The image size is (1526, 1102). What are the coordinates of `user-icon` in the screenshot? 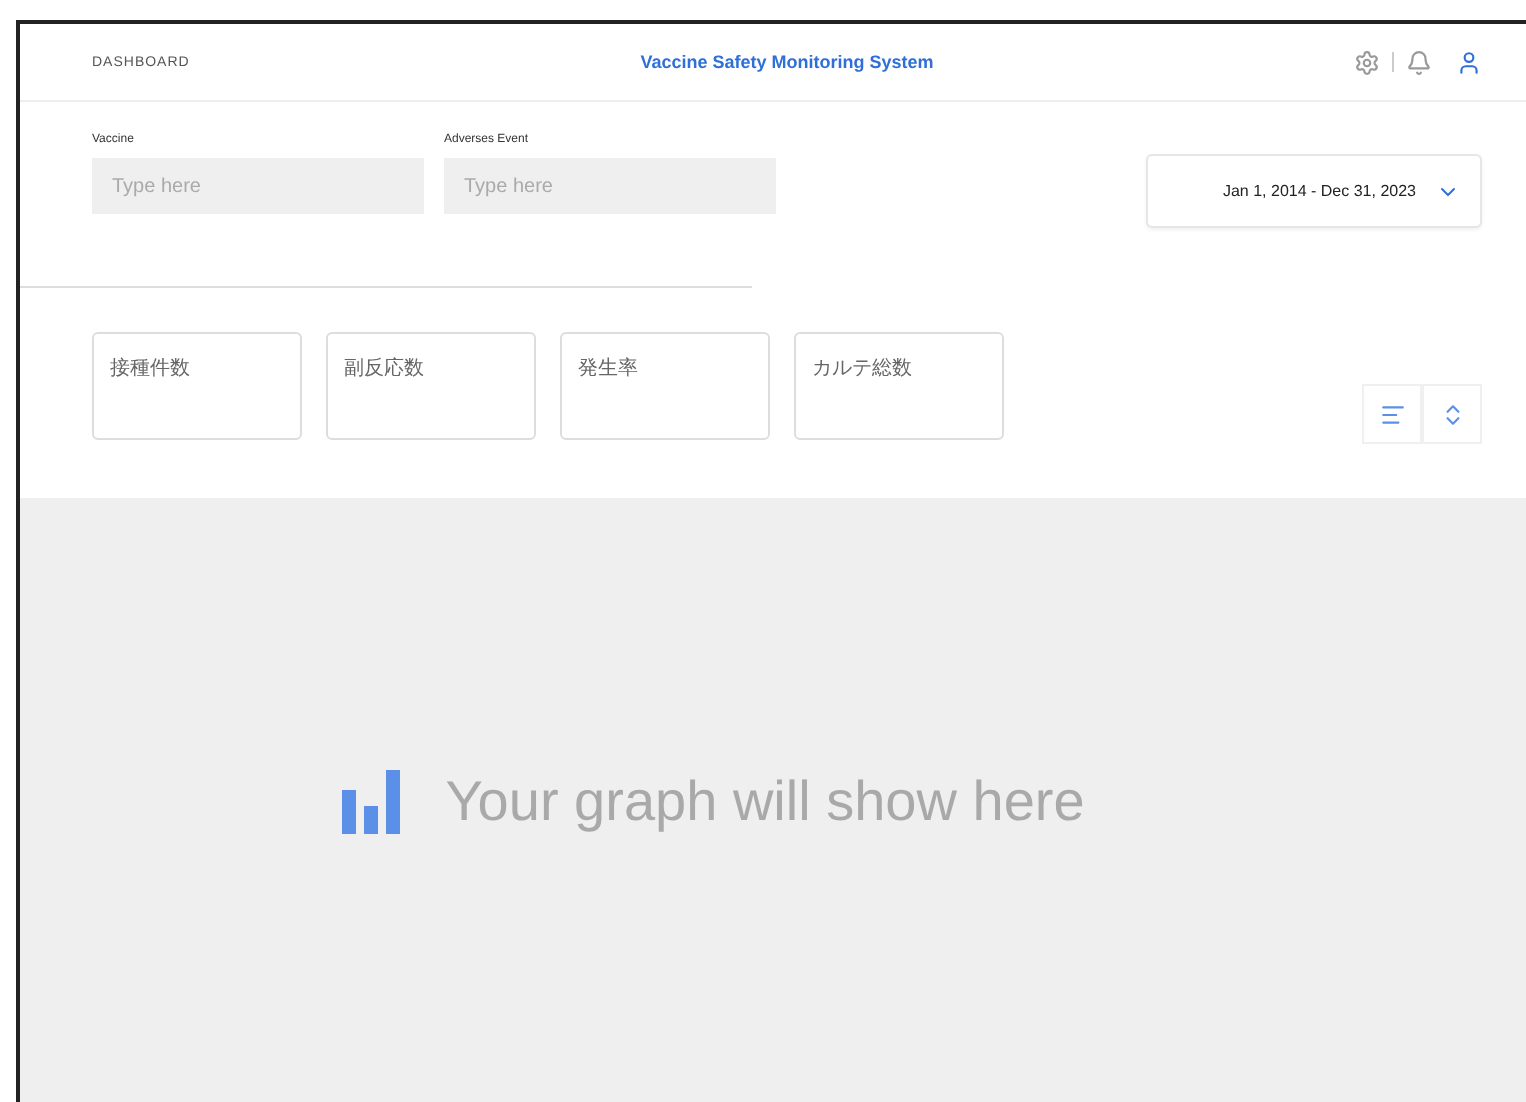 It's located at (1469, 62).